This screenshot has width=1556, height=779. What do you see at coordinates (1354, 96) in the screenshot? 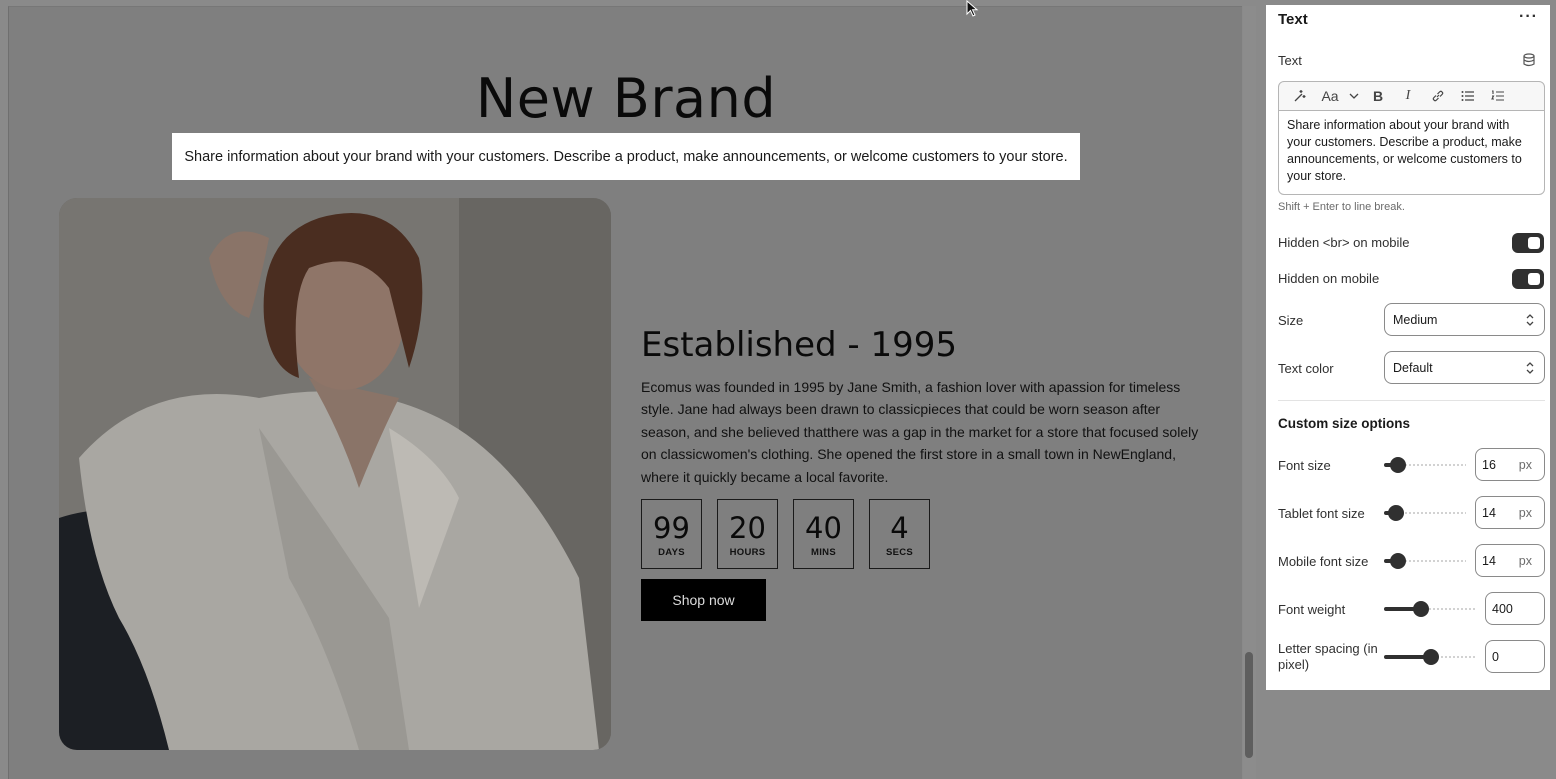
I see `chevron-down-icon` at bounding box center [1354, 96].